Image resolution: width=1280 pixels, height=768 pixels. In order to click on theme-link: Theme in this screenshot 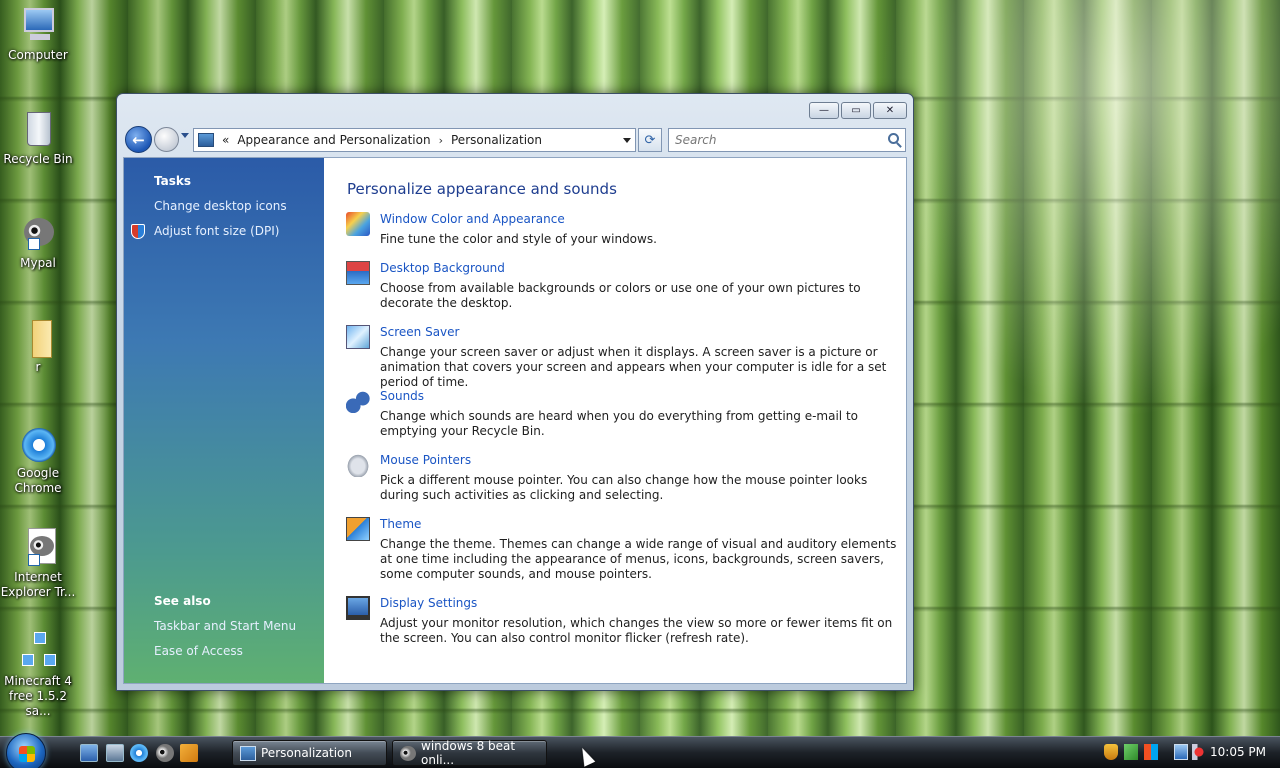, I will do `click(400, 524)`.